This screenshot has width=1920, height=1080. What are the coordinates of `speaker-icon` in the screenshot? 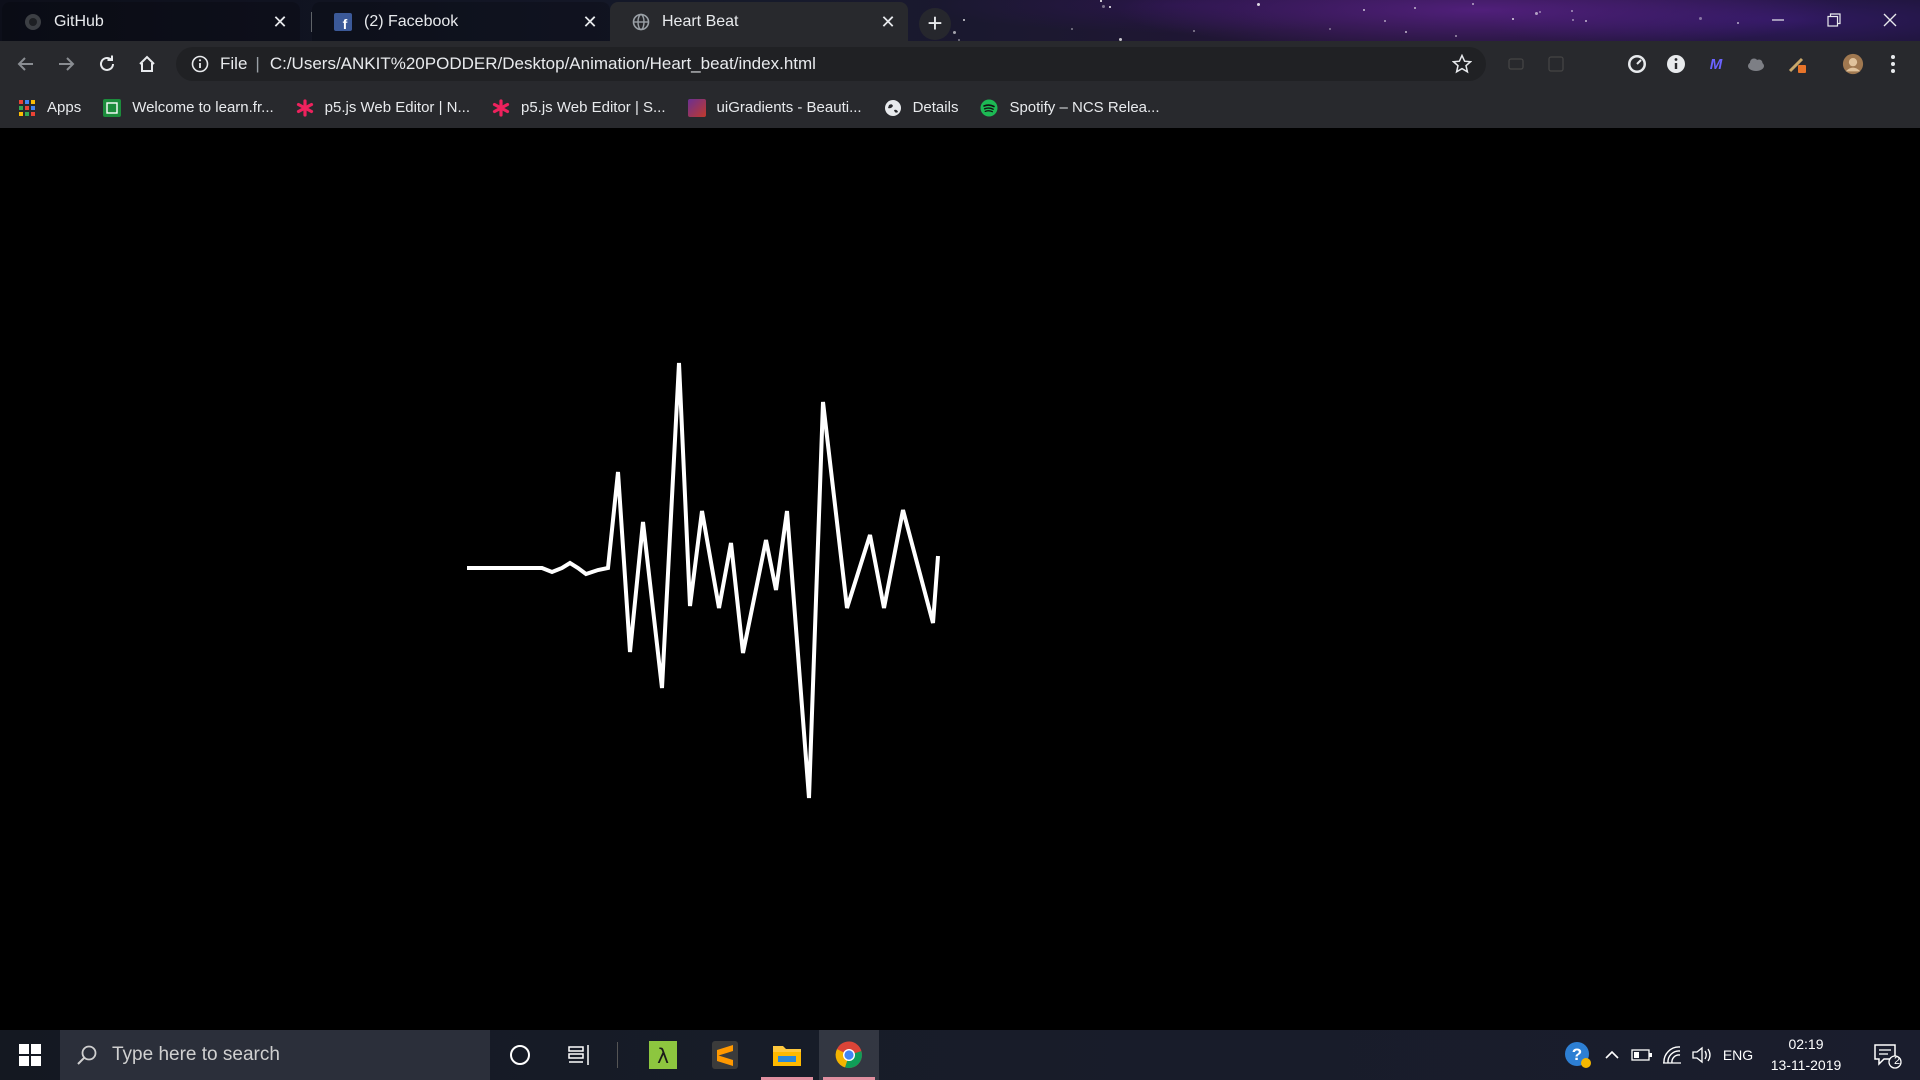 It's located at (1701, 1055).